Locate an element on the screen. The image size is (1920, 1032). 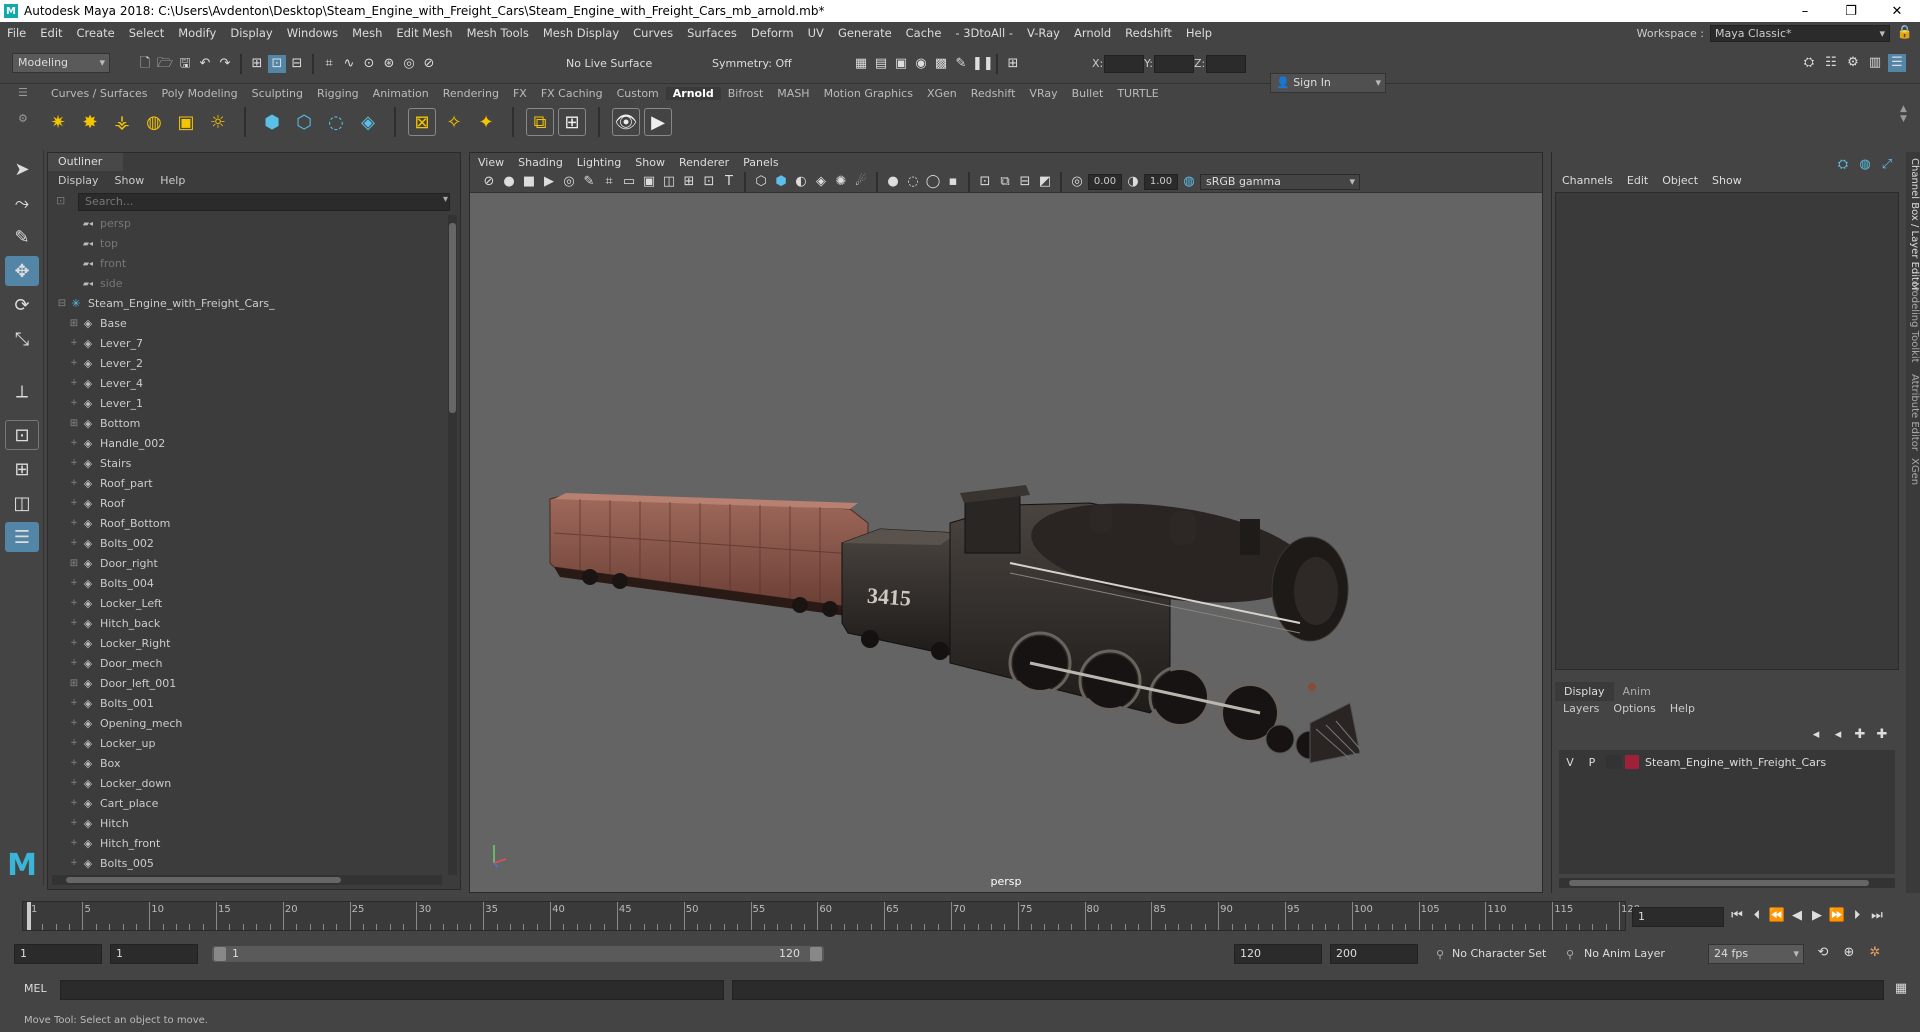
menu-arnold: Arnold is located at coordinates (1092, 33).